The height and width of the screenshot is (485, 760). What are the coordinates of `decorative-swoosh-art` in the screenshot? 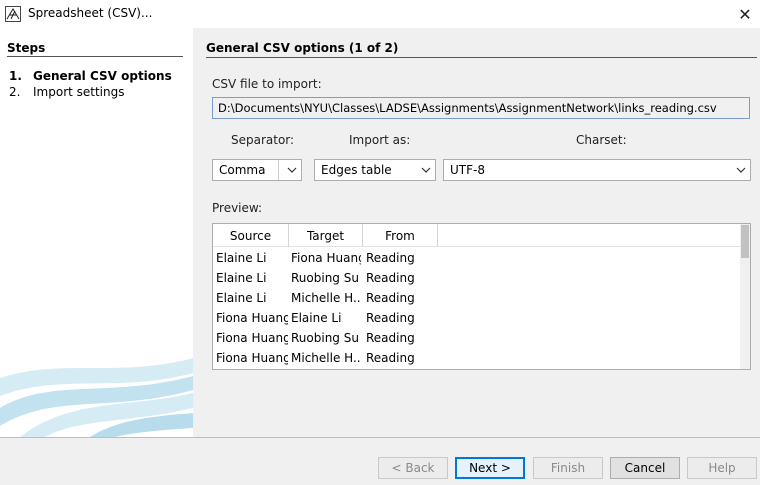 It's located at (96, 397).